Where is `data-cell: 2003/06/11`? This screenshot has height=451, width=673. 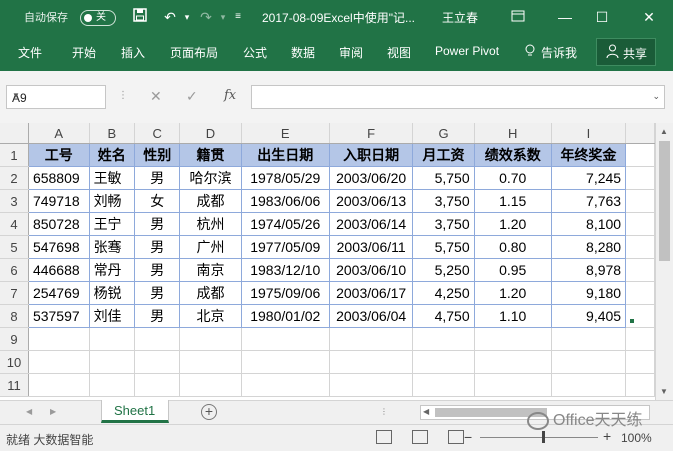
data-cell: 2003/06/11 is located at coordinates (371, 247).